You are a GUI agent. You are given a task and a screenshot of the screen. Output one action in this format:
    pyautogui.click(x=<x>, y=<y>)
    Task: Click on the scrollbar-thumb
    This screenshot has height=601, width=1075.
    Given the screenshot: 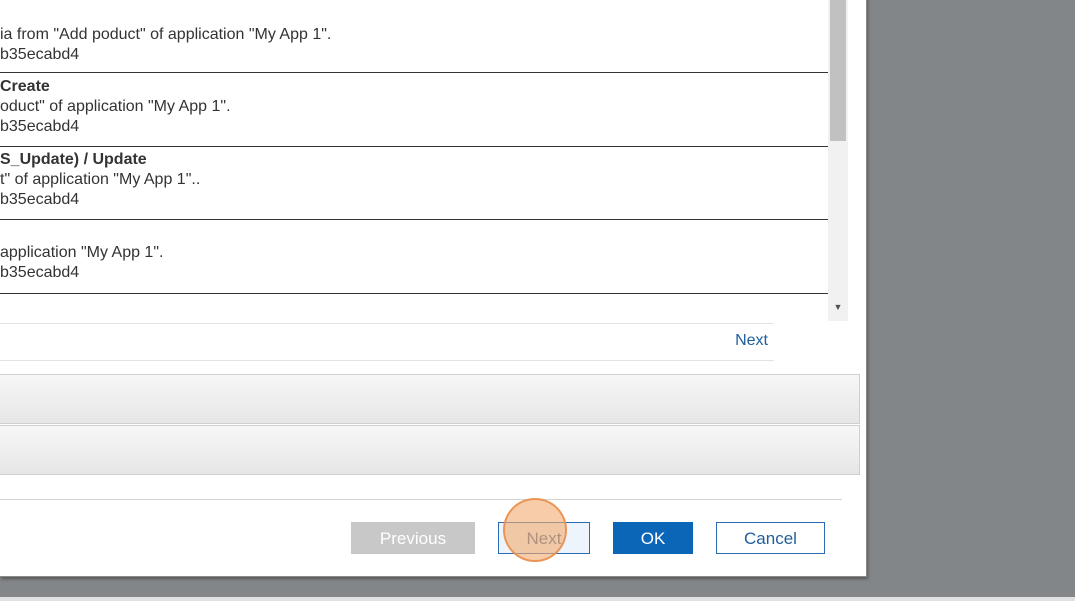 What is the action you would take?
    pyautogui.click(x=838, y=70)
    